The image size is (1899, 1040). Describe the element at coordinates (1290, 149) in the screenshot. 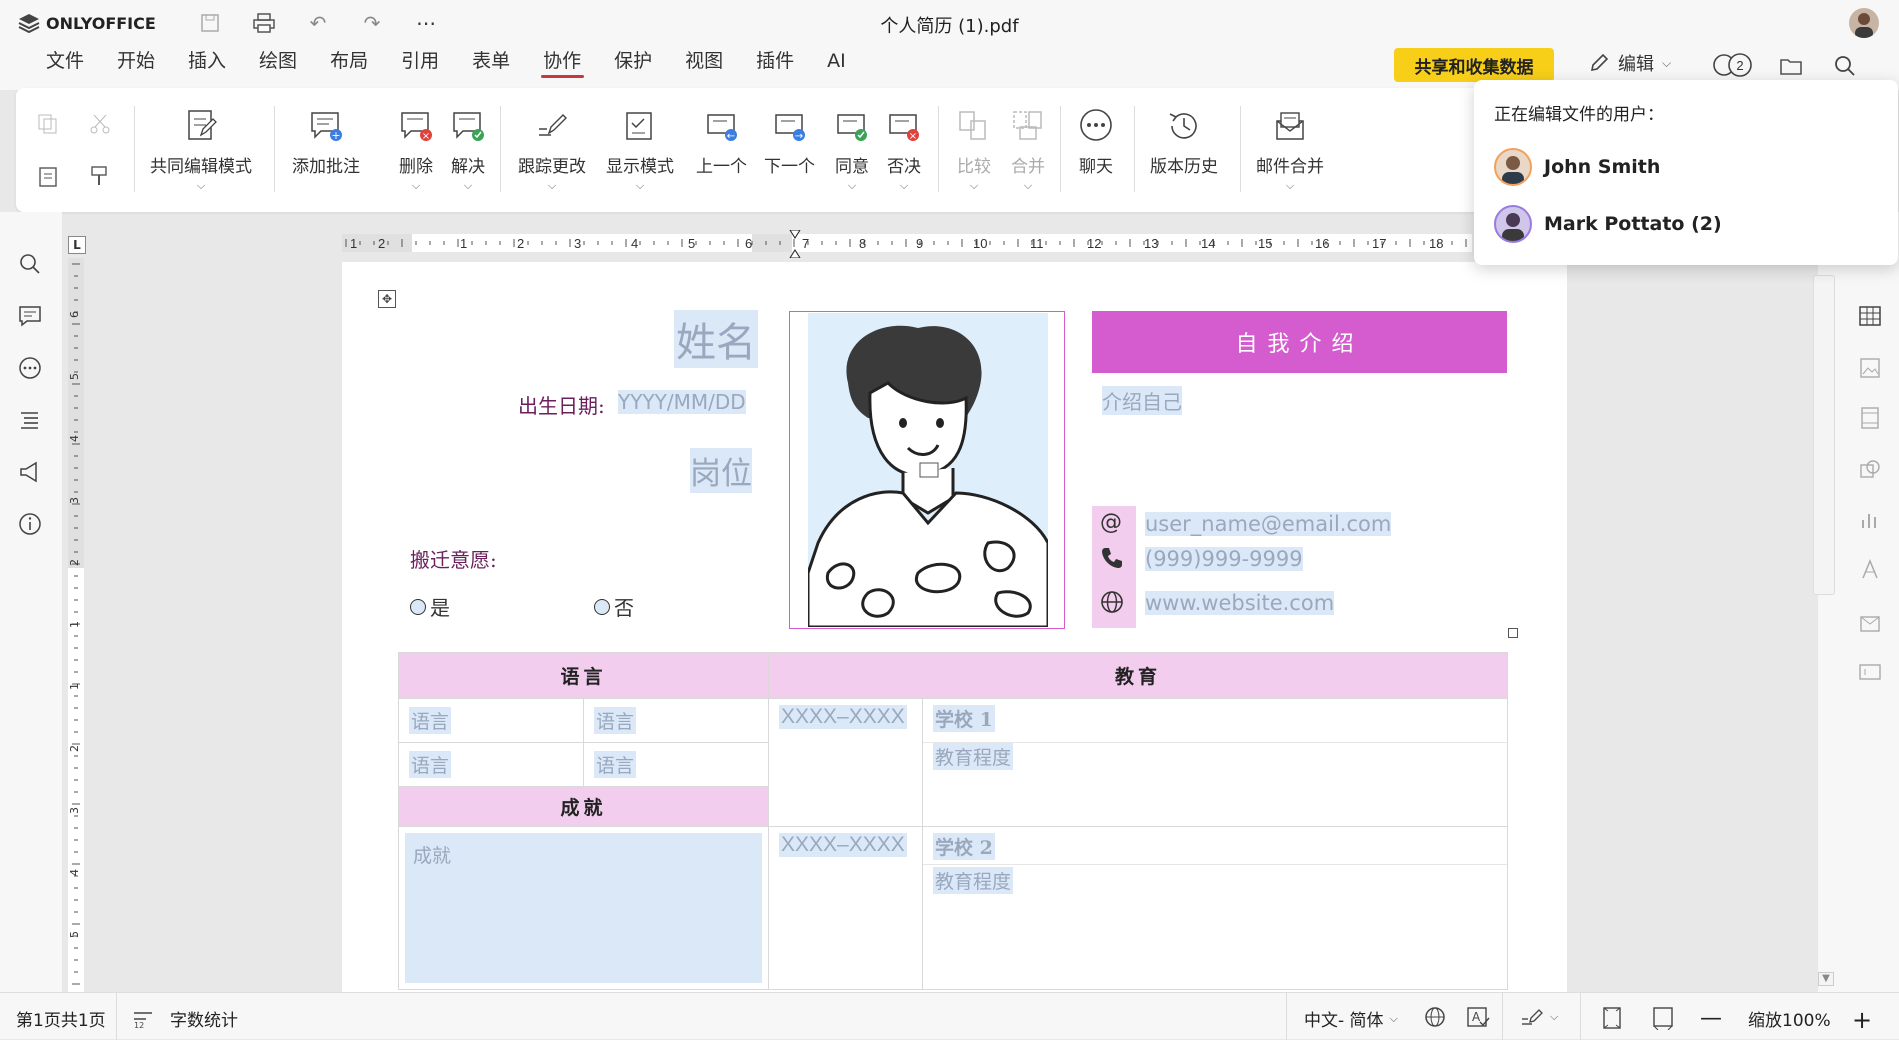

I see `mail-merge-button: 邮件合并 ⌵` at that location.